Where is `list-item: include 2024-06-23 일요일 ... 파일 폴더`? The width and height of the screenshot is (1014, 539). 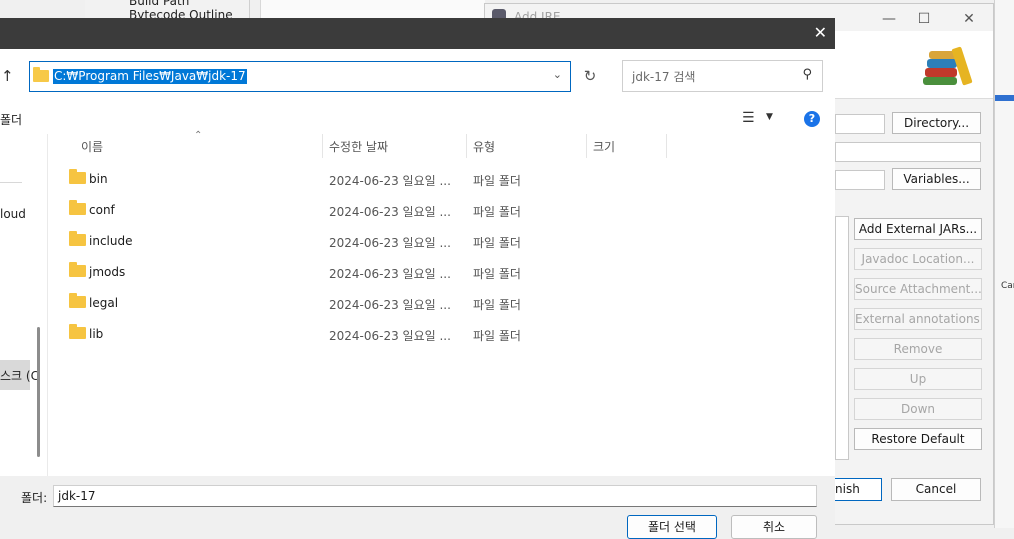
list-item: include 2024-06-23 일요일 ... 파일 폴더 is located at coordinates (440, 241).